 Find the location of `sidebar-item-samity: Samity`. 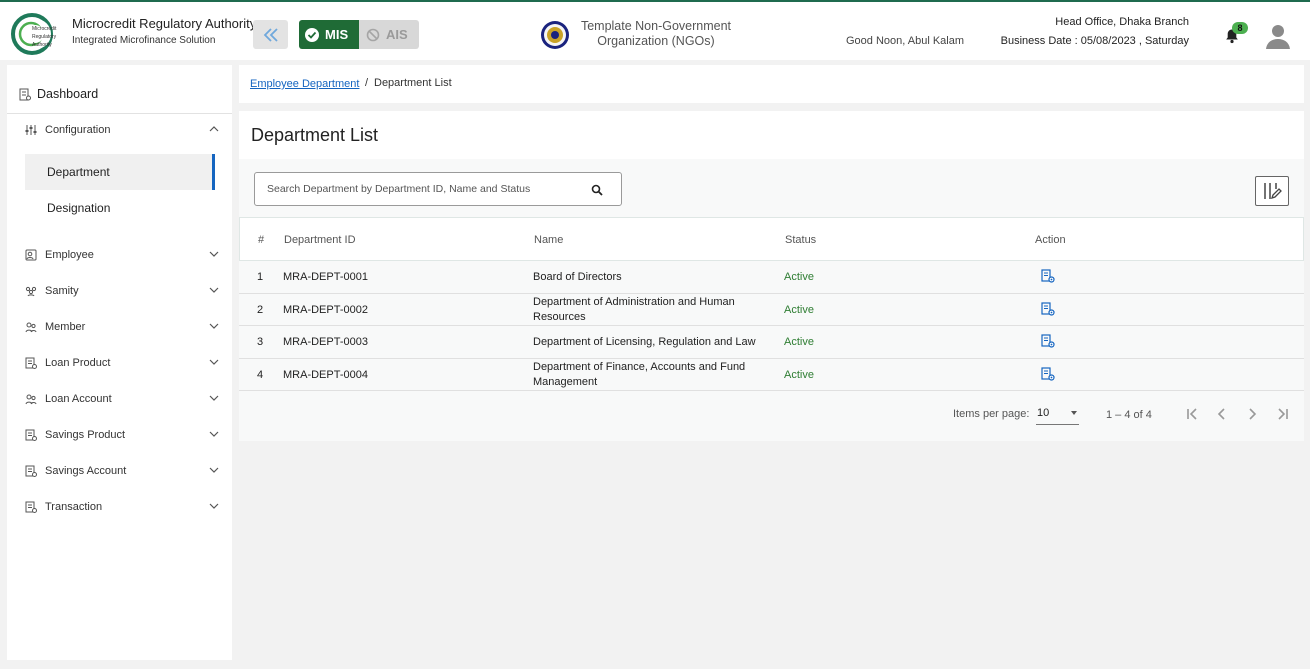

sidebar-item-samity: Samity is located at coordinates (125, 291).